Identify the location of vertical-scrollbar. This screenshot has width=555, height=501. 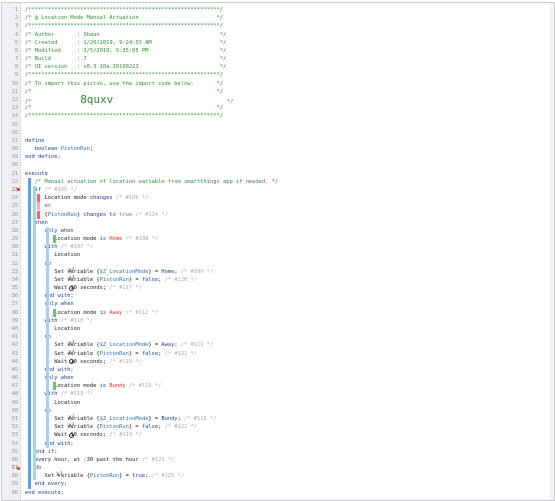
(552, 251).